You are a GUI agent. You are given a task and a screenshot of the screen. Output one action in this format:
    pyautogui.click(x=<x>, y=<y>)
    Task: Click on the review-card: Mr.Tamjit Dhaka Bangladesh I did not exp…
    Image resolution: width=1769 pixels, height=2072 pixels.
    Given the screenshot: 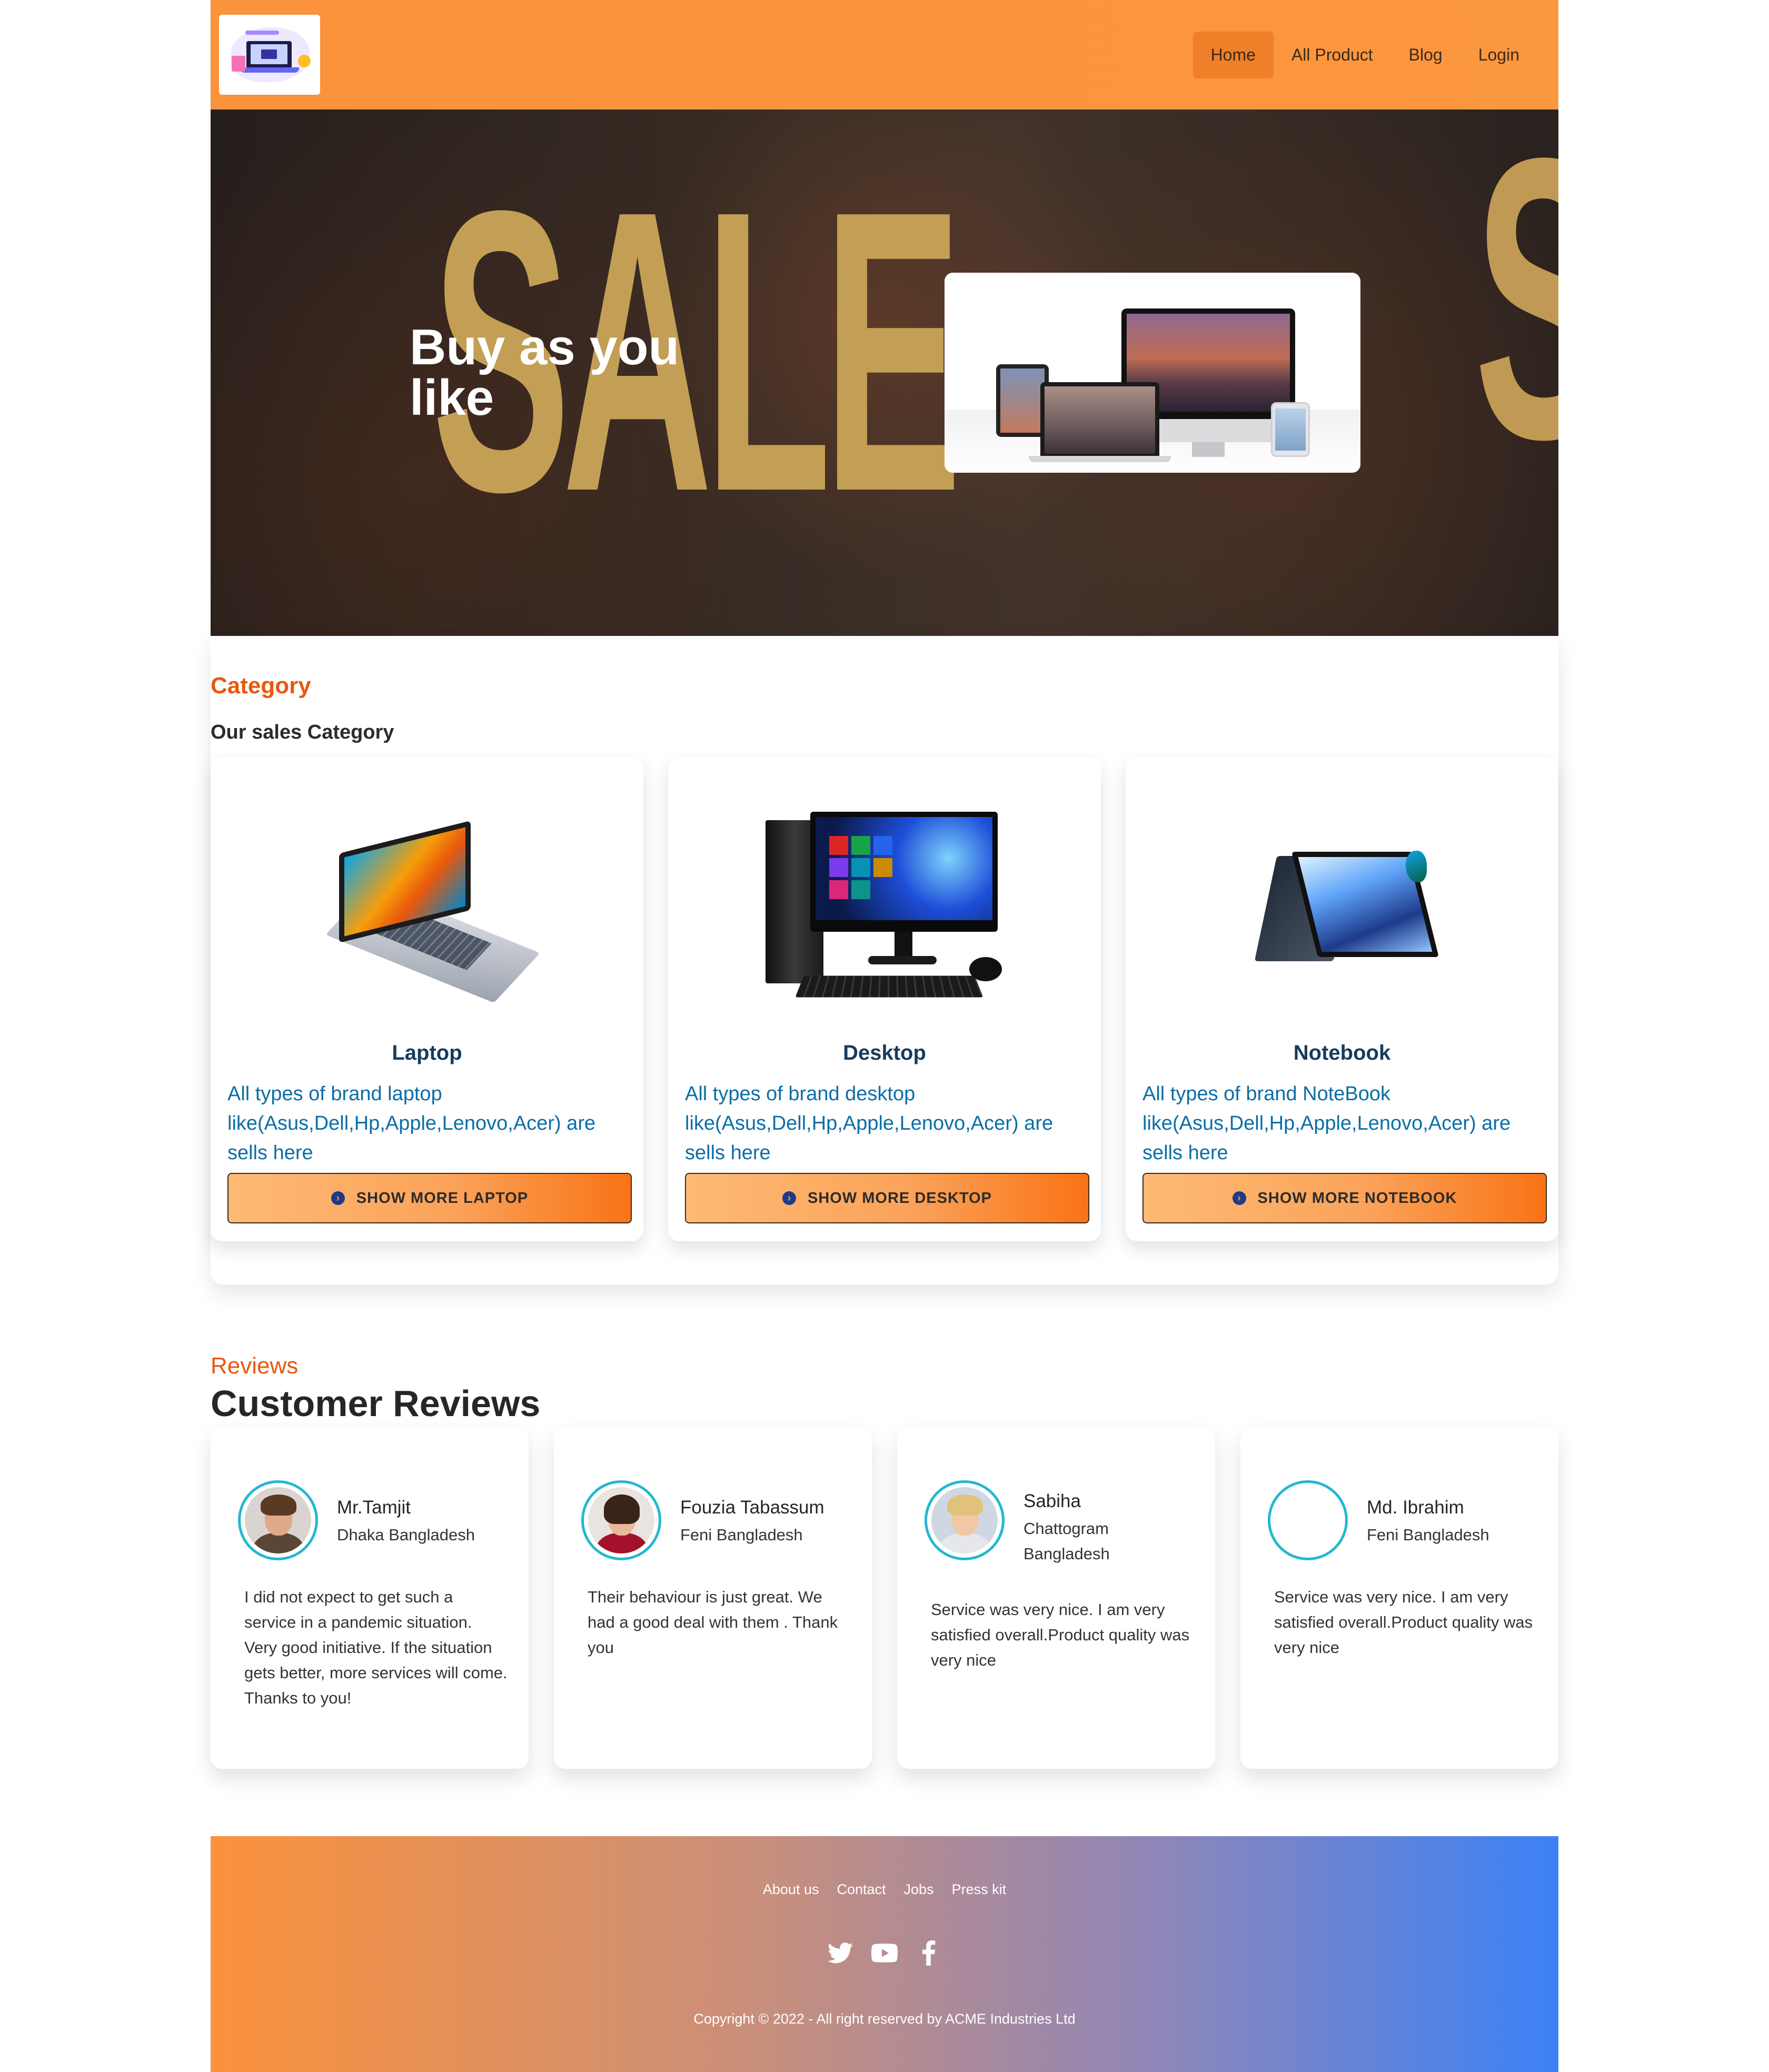 What is the action you would take?
    pyautogui.click(x=370, y=1598)
    